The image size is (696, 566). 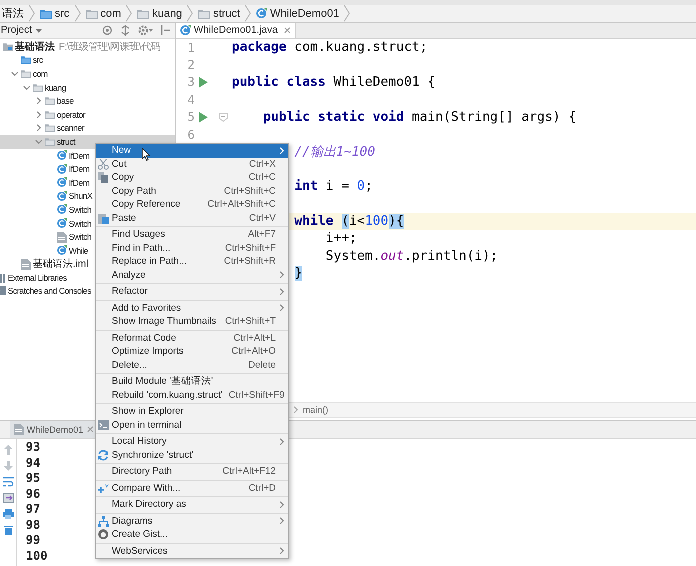 What do you see at coordinates (190, 99) in the screenshot?
I see `line-number: 4` at bounding box center [190, 99].